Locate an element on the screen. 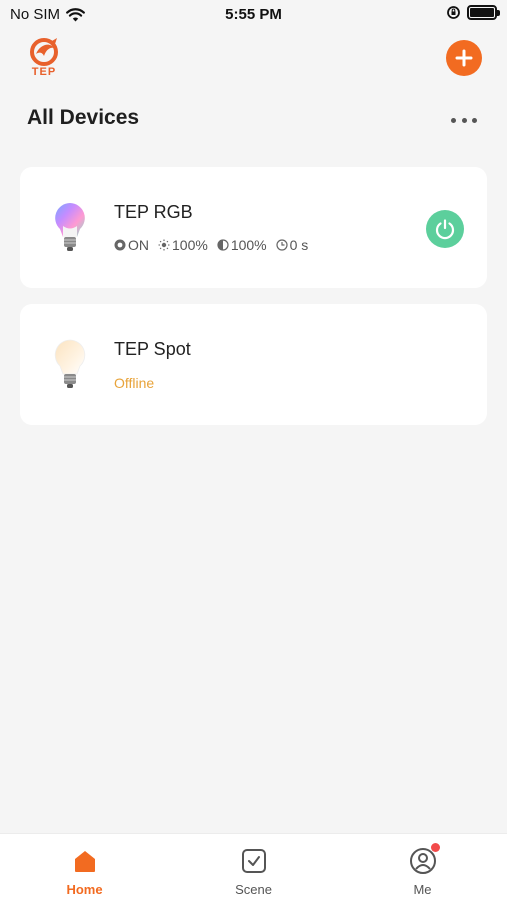 The width and height of the screenshot is (507, 900). app-logo: TEP is located at coordinates (44, 59).